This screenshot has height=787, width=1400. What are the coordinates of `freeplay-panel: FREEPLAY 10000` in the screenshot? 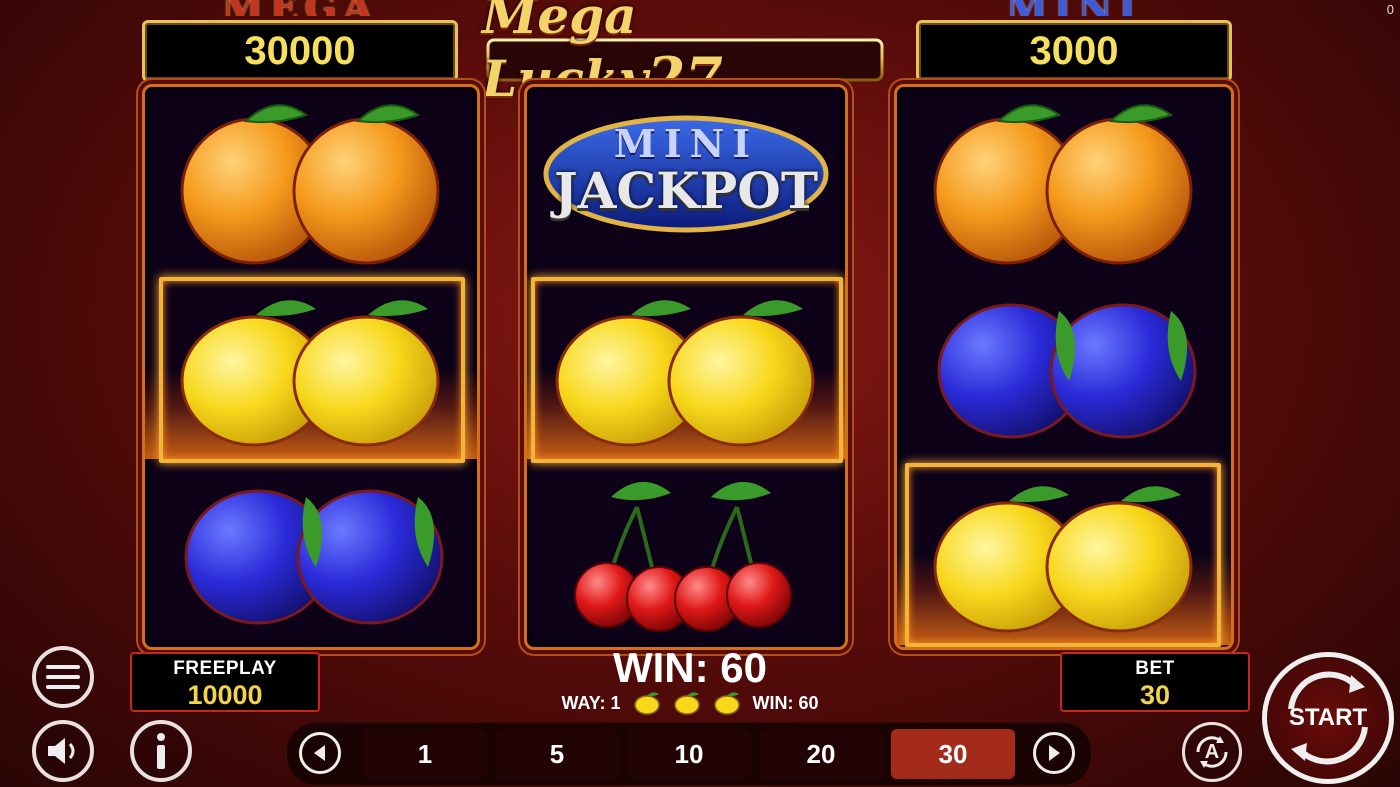 It's located at (225, 682).